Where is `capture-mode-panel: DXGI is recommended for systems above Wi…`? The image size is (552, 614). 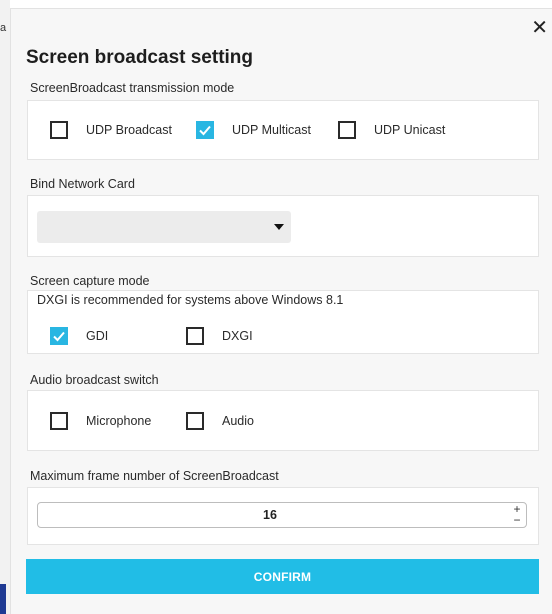 capture-mode-panel: DXGI is recommended for systems above Wi… is located at coordinates (283, 322).